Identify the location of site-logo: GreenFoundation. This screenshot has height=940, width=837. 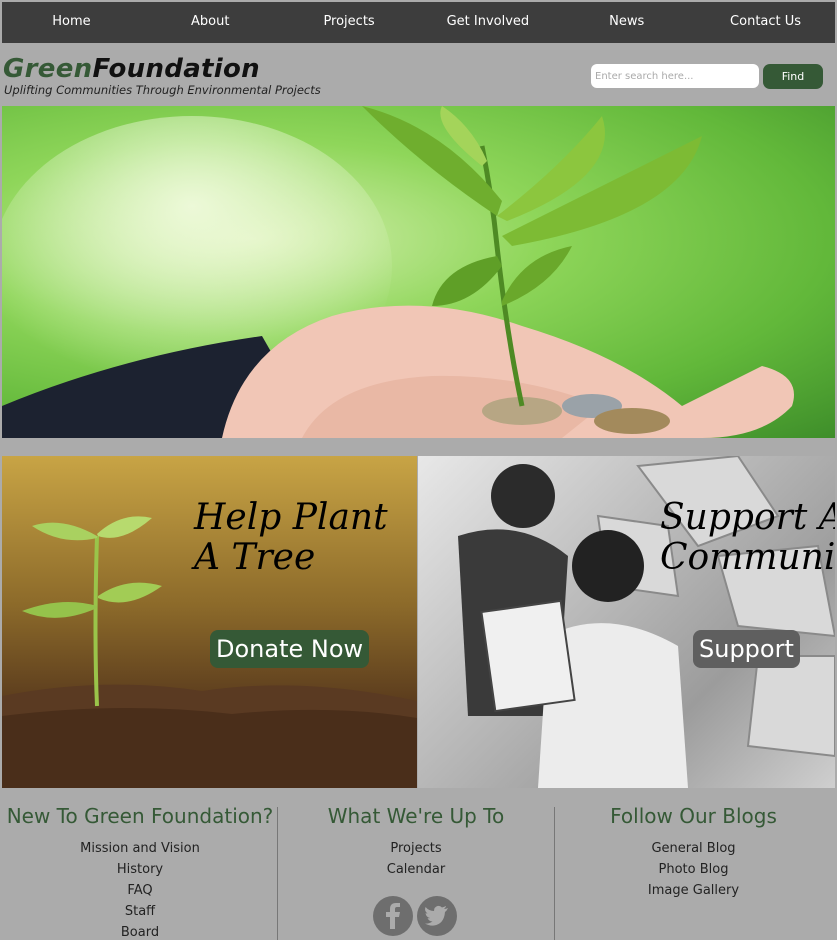
(162, 69).